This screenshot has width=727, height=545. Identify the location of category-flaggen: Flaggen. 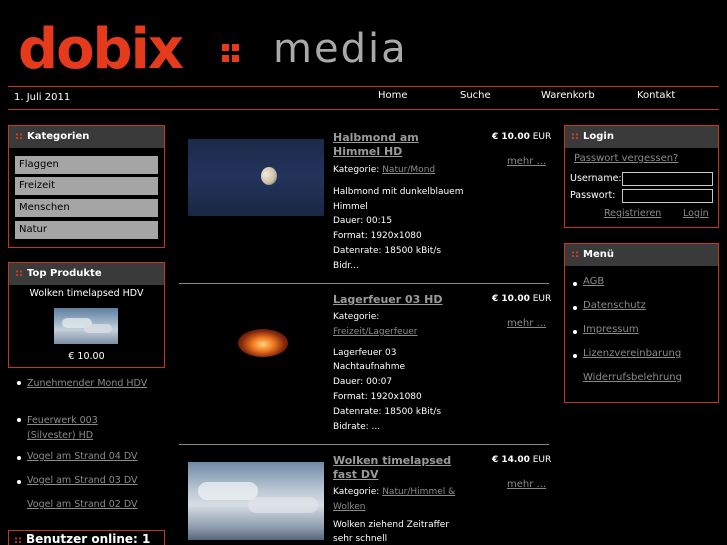
(86, 165).